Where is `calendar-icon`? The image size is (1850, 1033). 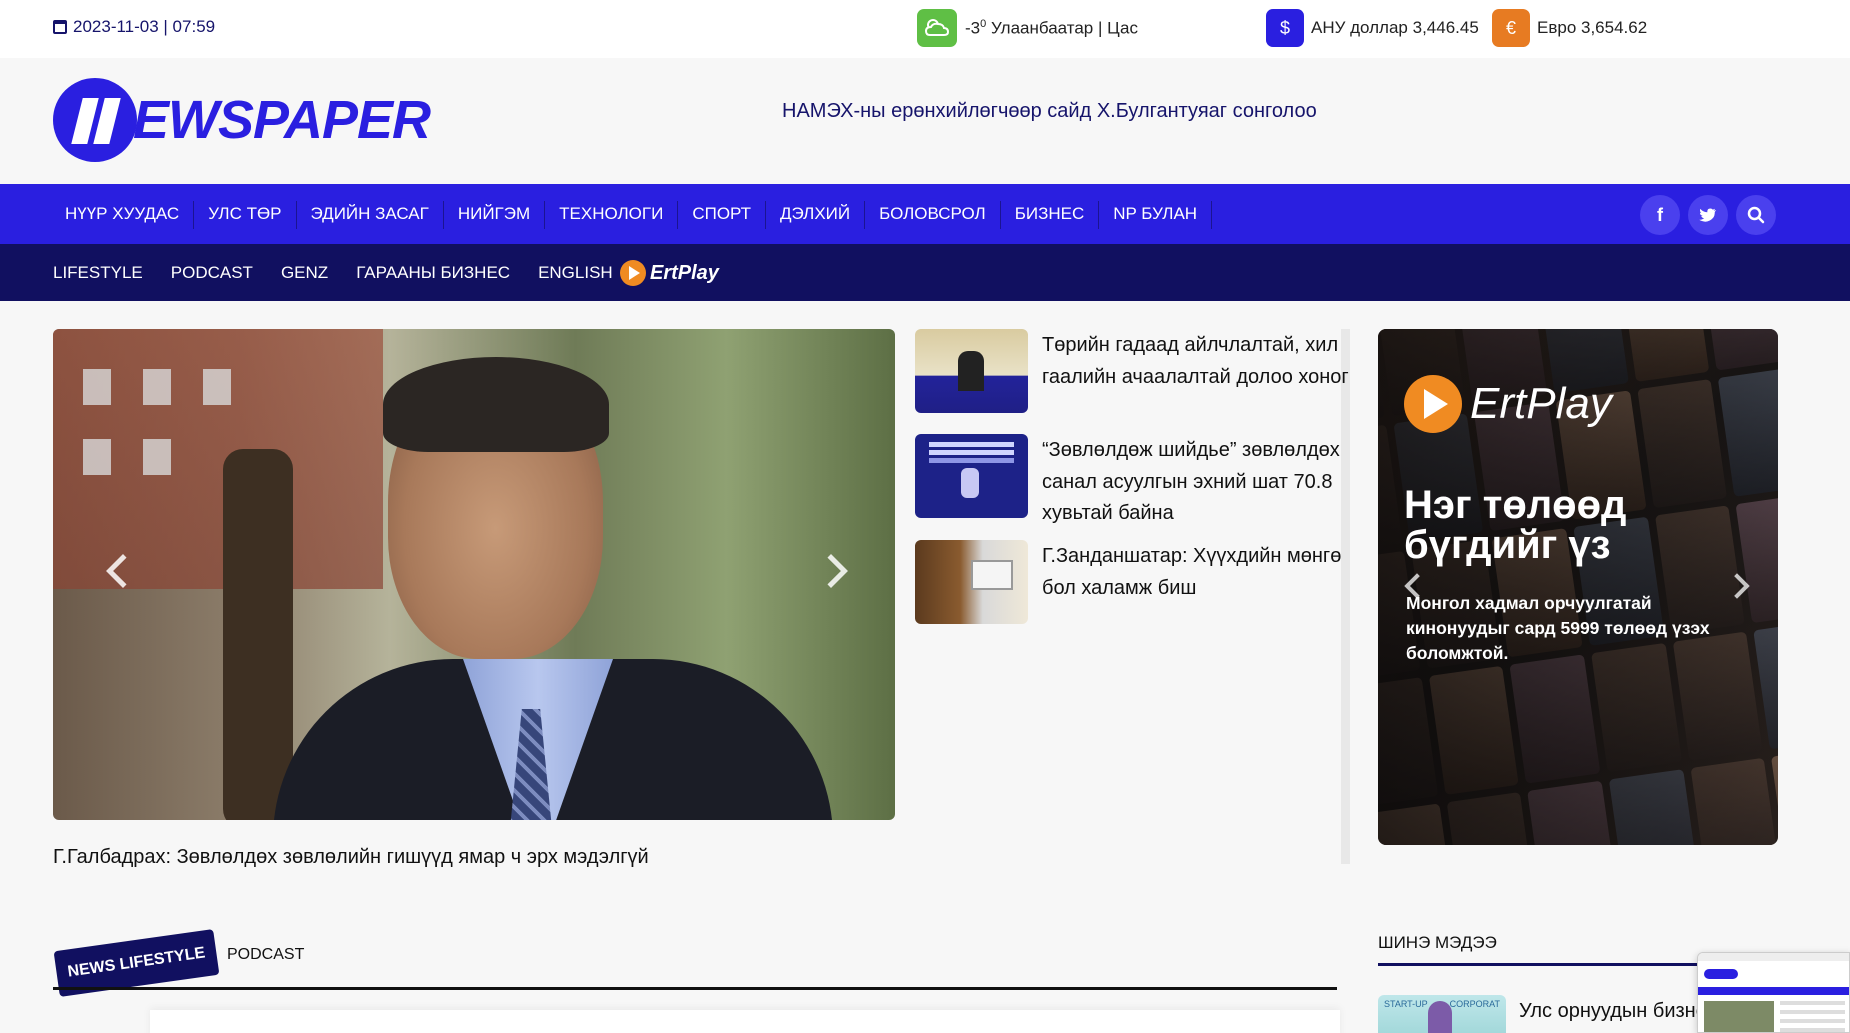 calendar-icon is located at coordinates (60, 27).